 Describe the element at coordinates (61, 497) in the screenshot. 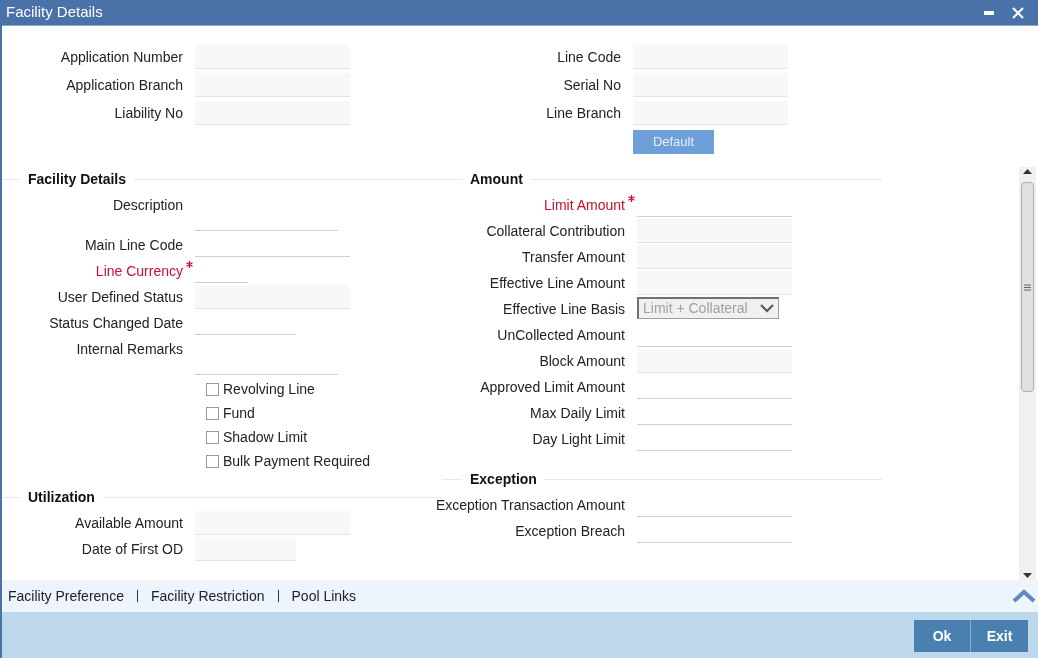

I see `section-heading: Utilization` at that location.